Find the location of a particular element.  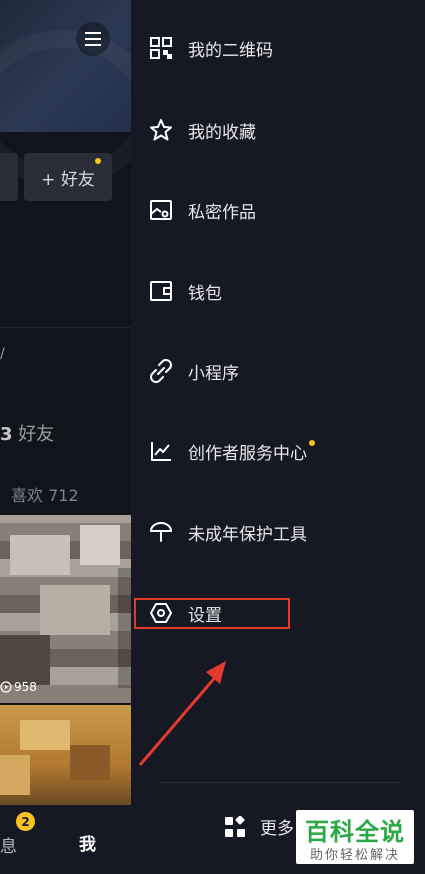

menu-item-label: 我的收藏 is located at coordinates (222, 132).